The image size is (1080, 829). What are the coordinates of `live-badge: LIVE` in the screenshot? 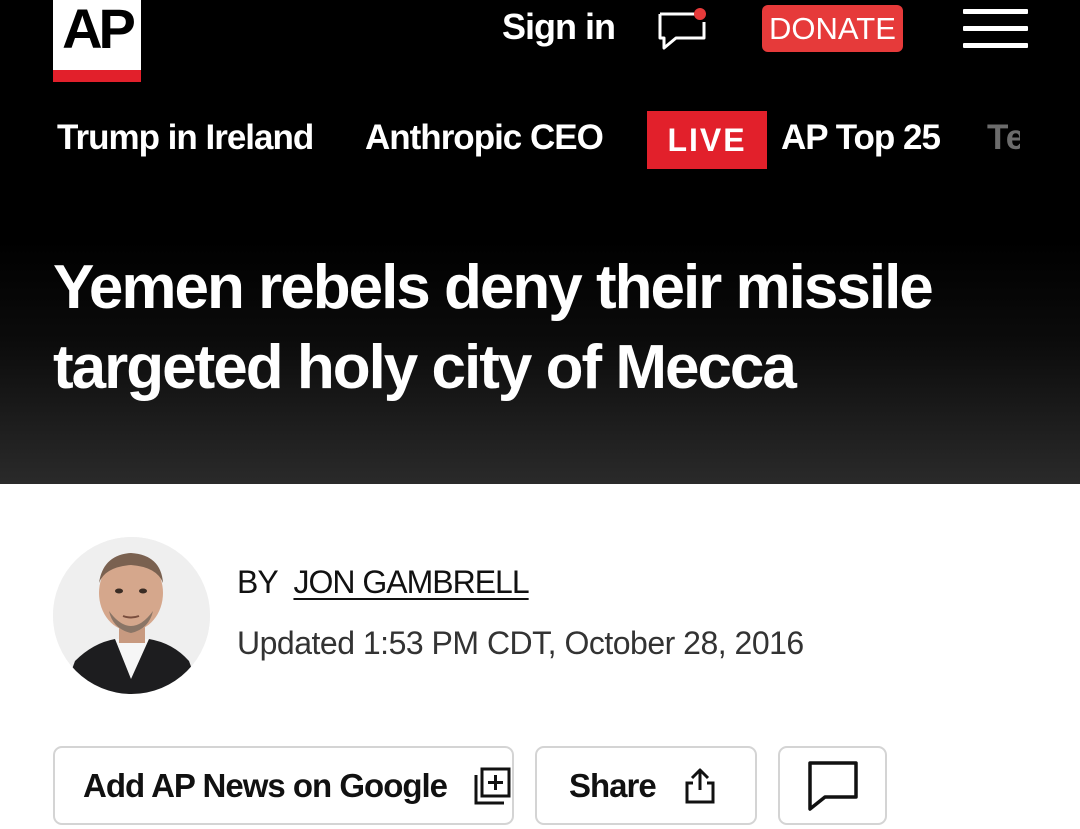 It's located at (707, 140).